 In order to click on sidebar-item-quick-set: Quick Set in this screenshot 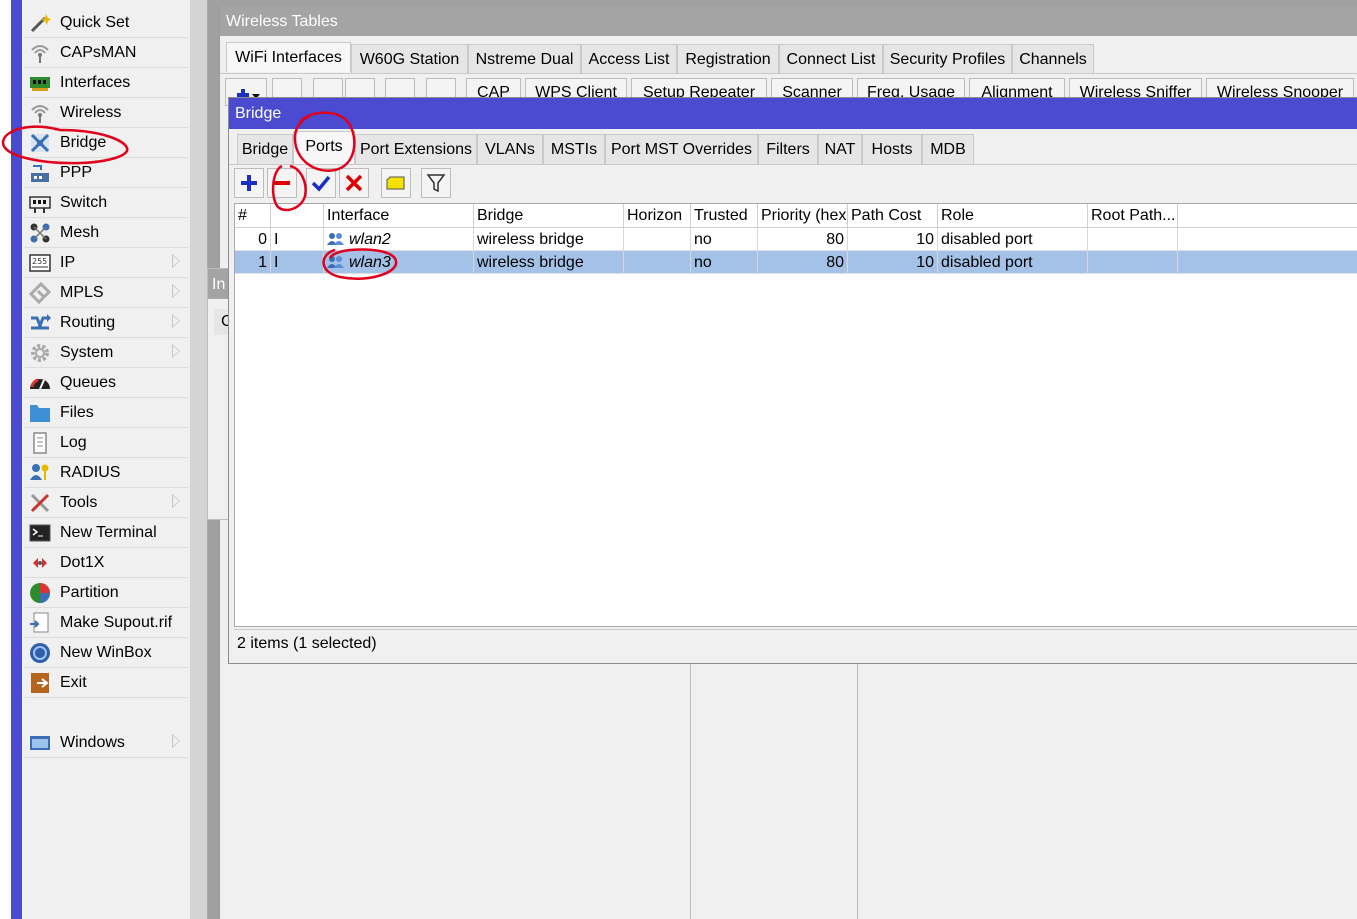, I will do `click(106, 23)`.